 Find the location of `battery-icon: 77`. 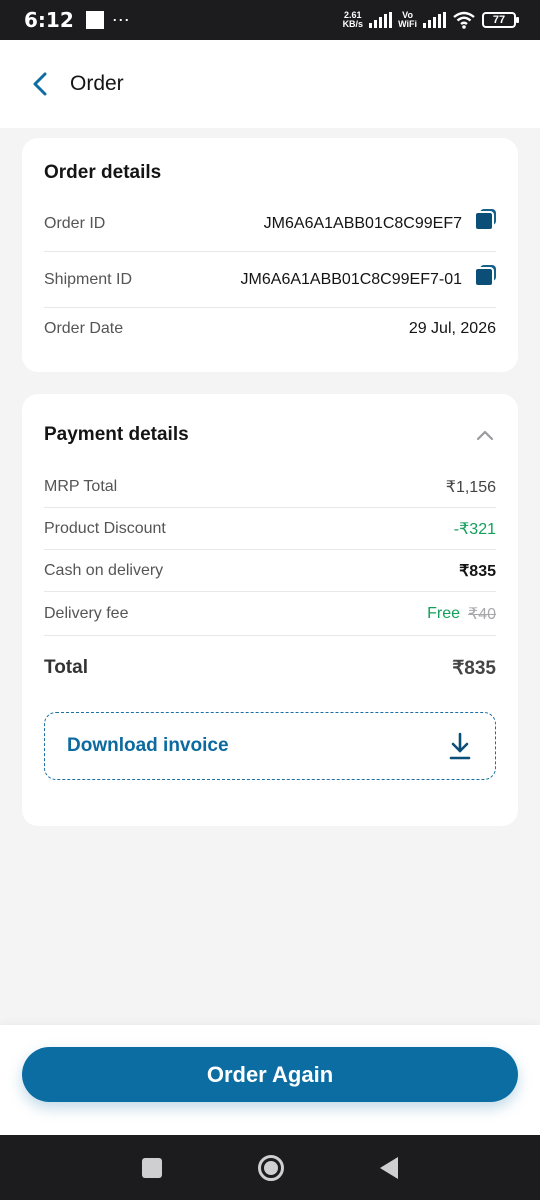

battery-icon: 77 is located at coordinates (500, 20).